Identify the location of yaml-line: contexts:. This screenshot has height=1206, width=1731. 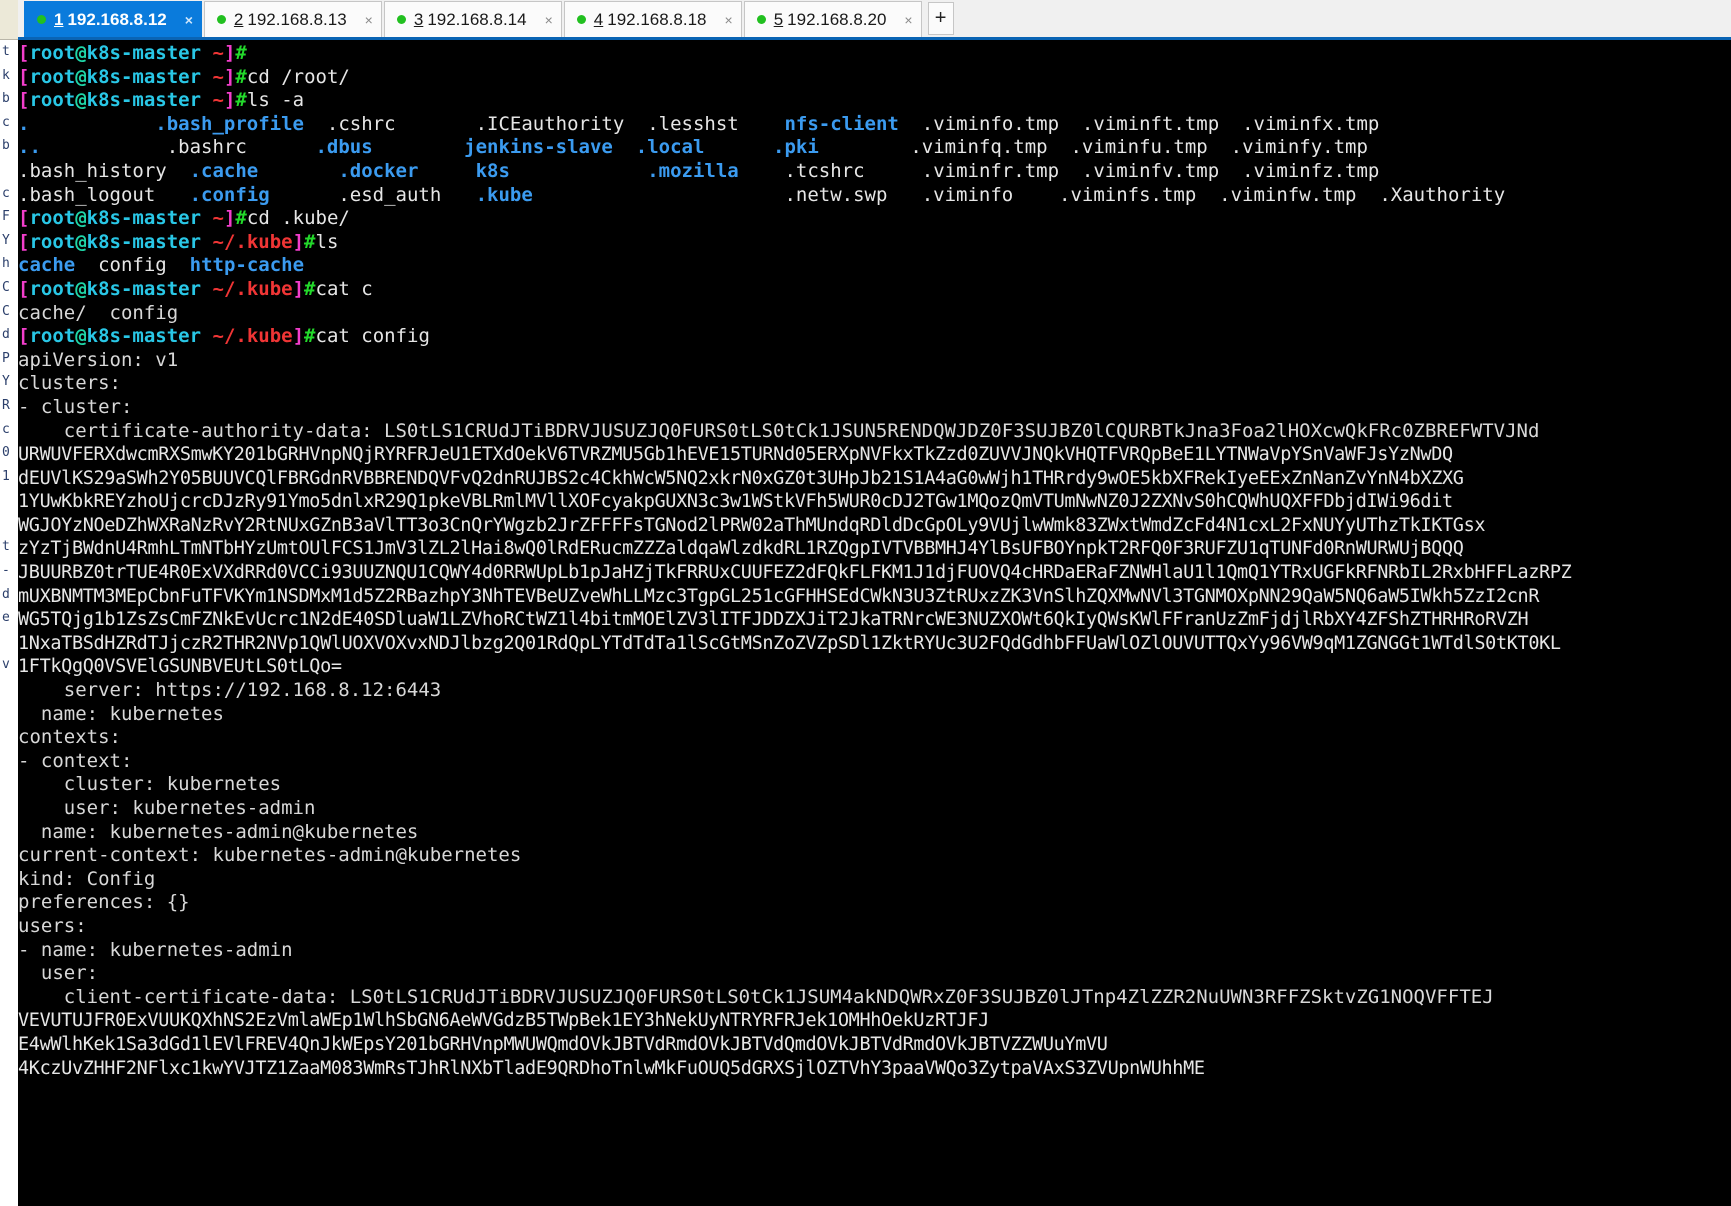
(69, 737).